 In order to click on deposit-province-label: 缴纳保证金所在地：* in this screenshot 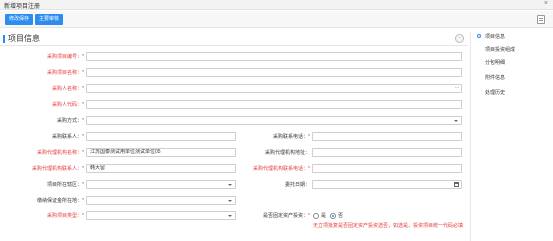, I will do `click(60, 201)`.